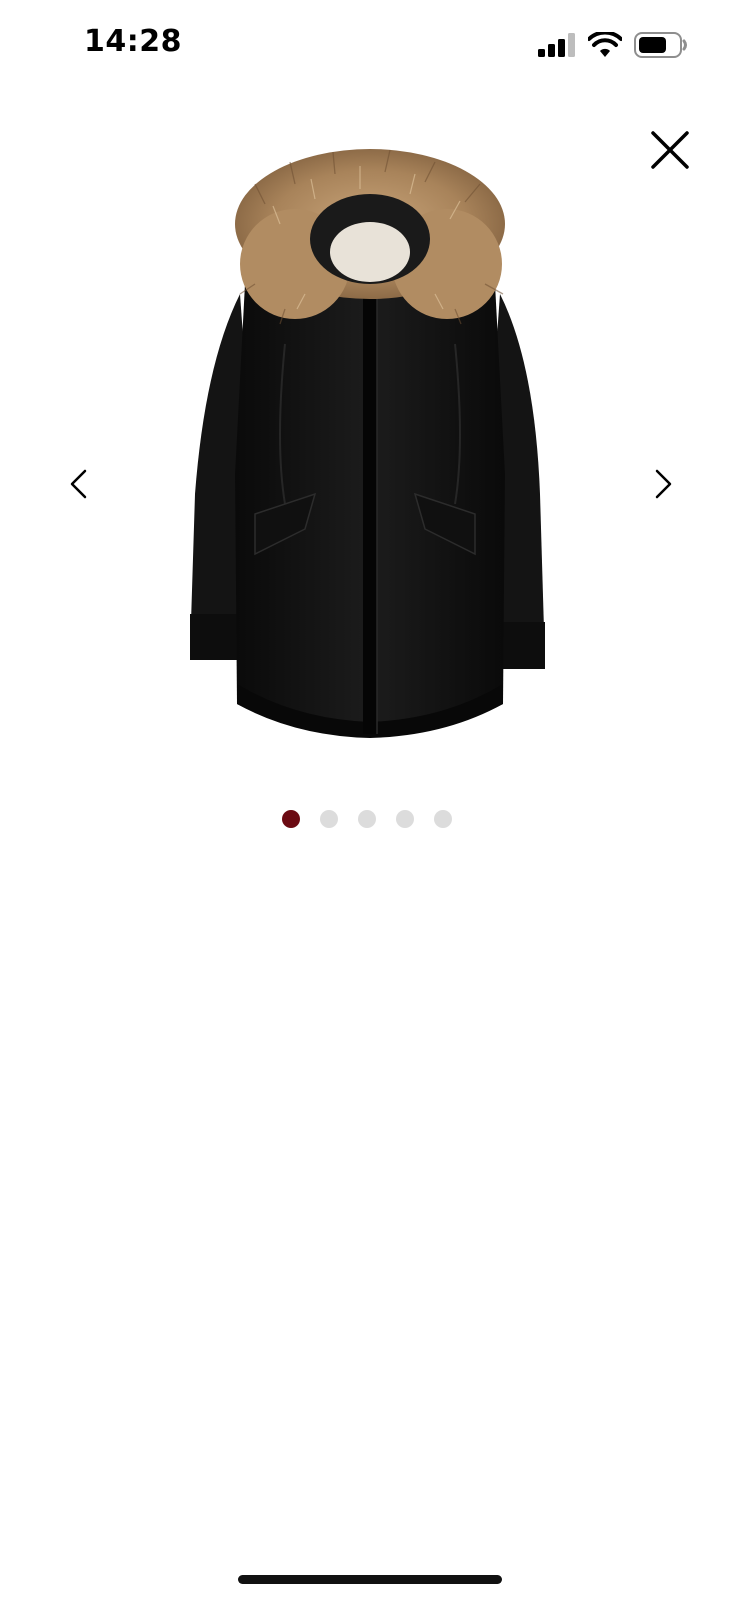 Image resolution: width=740 pixels, height=1600 pixels. I want to click on chevron-right-icon, so click(663, 484).